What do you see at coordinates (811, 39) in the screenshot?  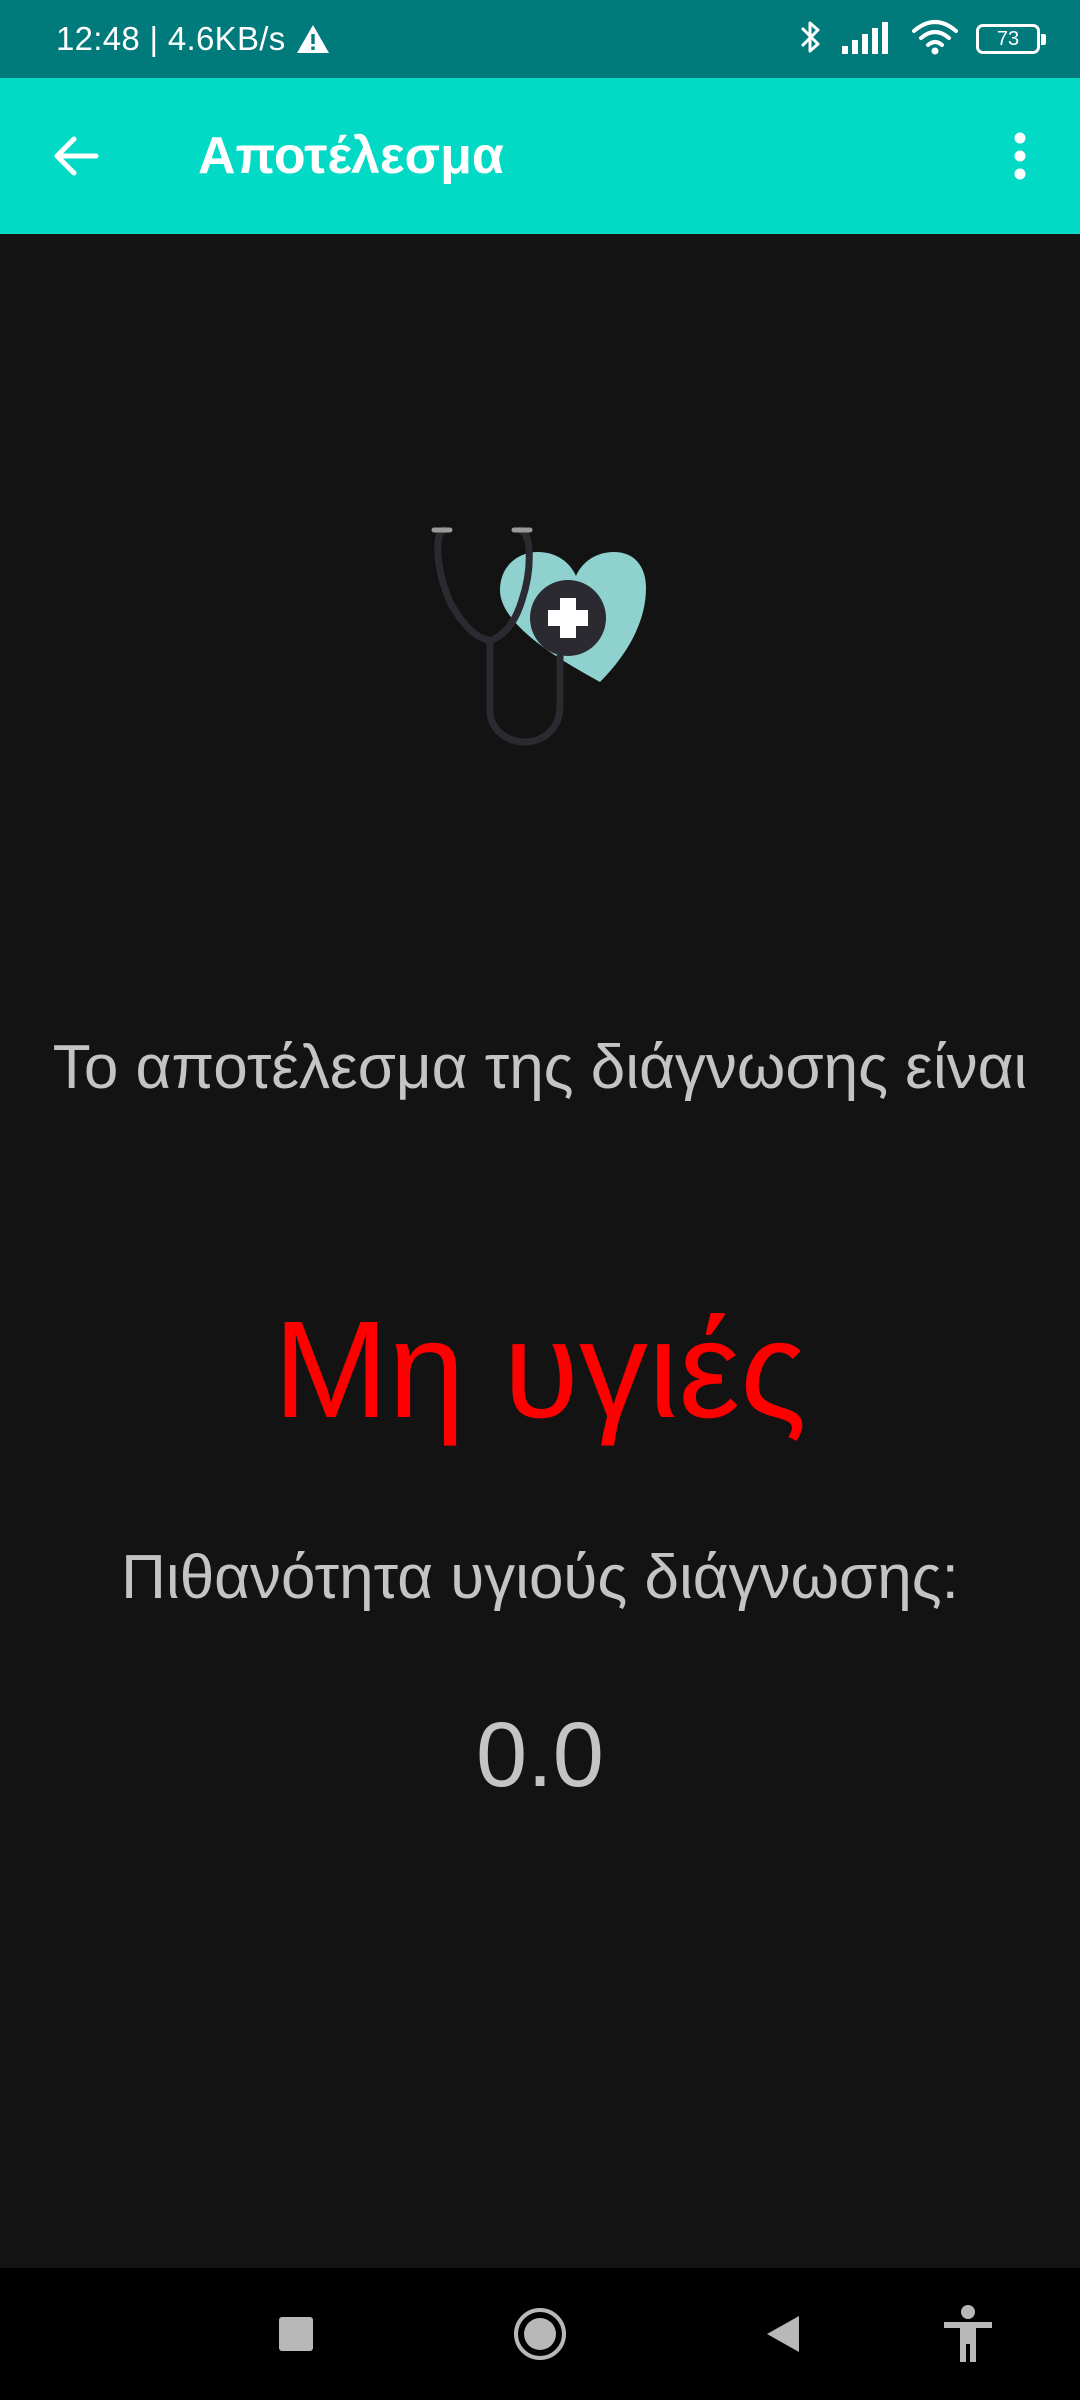 I see `bluetooth-icon` at bounding box center [811, 39].